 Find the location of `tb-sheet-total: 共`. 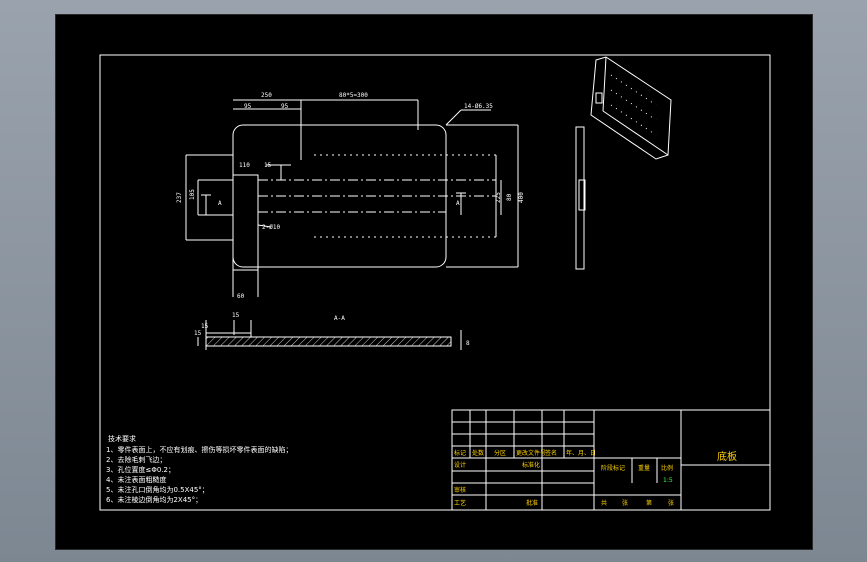

tb-sheet-total: 共 is located at coordinates (604, 503).